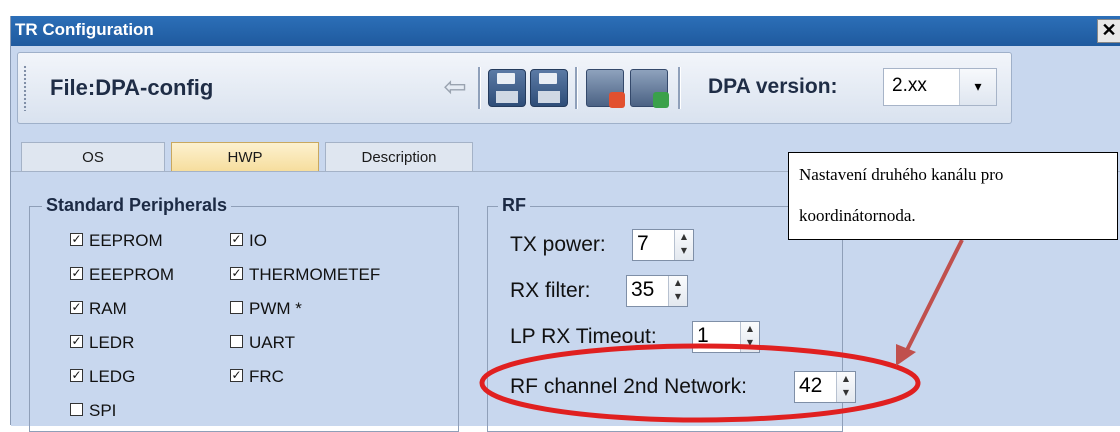 This screenshot has height=432, width=1120. Describe the element at coordinates (857, 215) in the screenshot. I see `callout-line-2: koordinátornoda.` at that location.